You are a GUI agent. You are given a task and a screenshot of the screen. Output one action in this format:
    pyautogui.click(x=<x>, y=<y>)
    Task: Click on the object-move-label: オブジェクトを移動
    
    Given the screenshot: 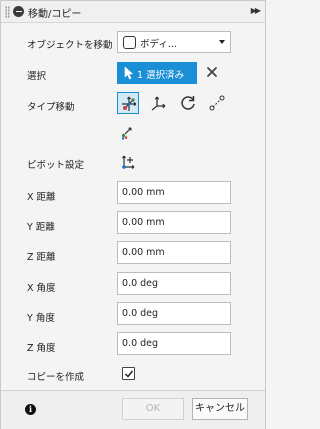 What is the action you would take?
    pyautogui.click(x=70, y=45)
    